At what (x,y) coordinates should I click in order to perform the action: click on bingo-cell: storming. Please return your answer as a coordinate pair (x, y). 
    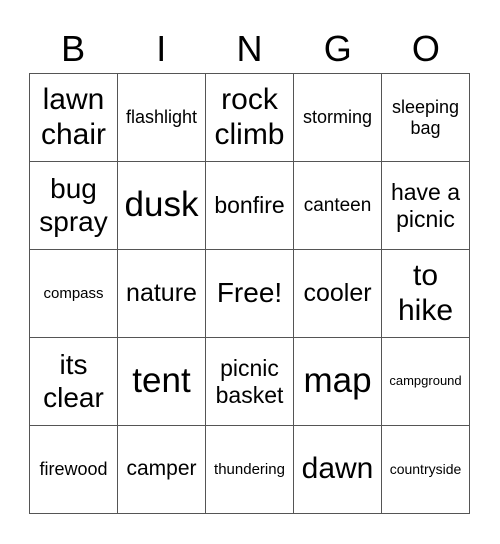
    Looking at the image, I should click on (338, 118).